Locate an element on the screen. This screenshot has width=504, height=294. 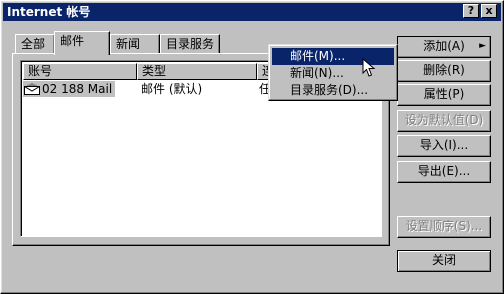
add-button: 添加(A) ► is located at coordinates (444, 47).